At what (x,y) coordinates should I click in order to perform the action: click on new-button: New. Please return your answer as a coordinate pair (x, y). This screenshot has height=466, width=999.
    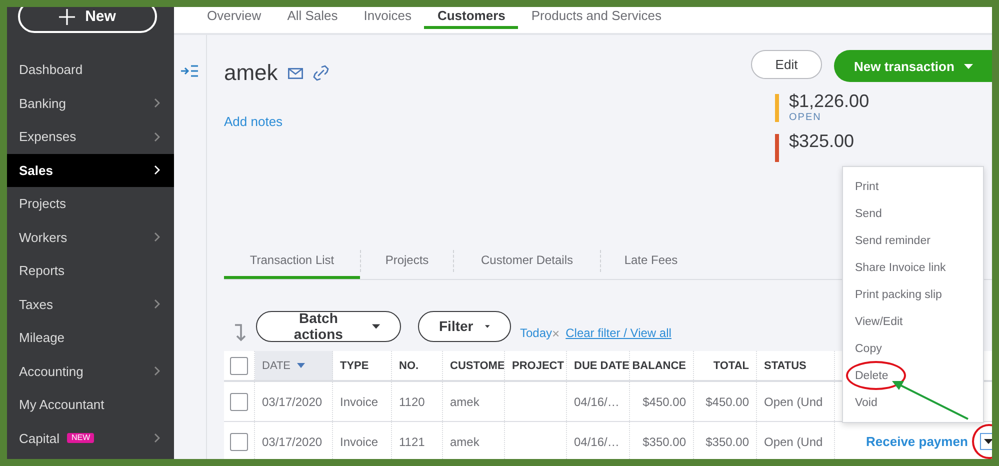
    Looking at the image, I should click on (87, 20).